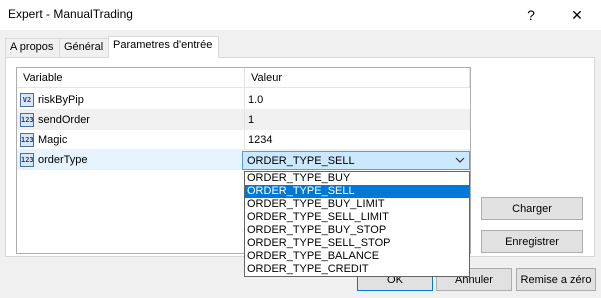 This screenshot has height=298, width=601. What do you see at coordinates (70, 14) in the screenshot?
I see `window-title: Expert - ManualTrading` at bounding box center [70, 14].